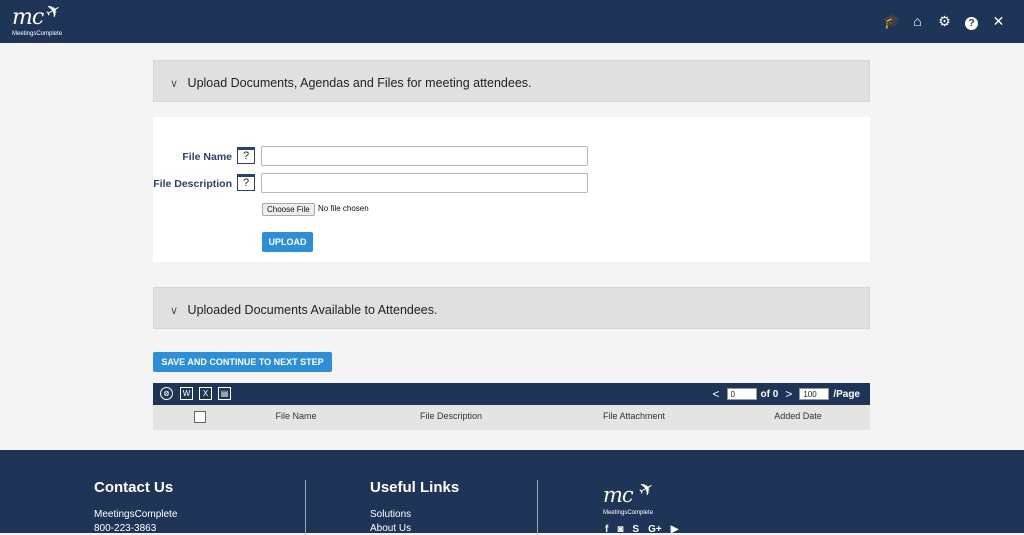  I want to click on word-export-icon: W, so click(186, 393).